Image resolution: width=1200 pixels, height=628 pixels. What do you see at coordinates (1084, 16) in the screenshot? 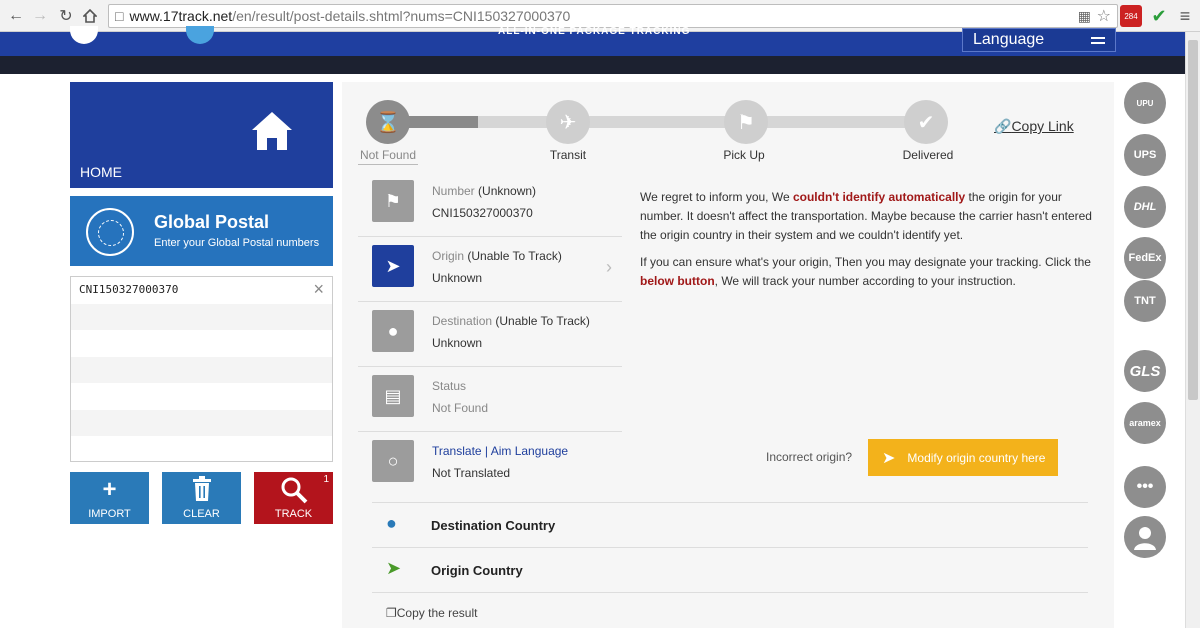
I see `translate-icon: ▦` at bounding box center [1084, 16].